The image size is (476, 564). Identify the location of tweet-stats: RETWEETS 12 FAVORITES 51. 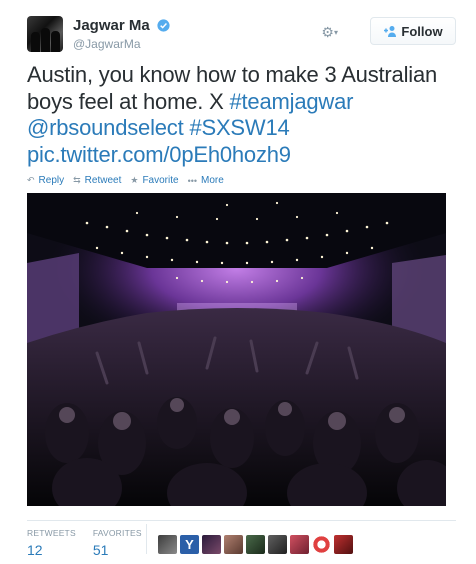
(93, 543).